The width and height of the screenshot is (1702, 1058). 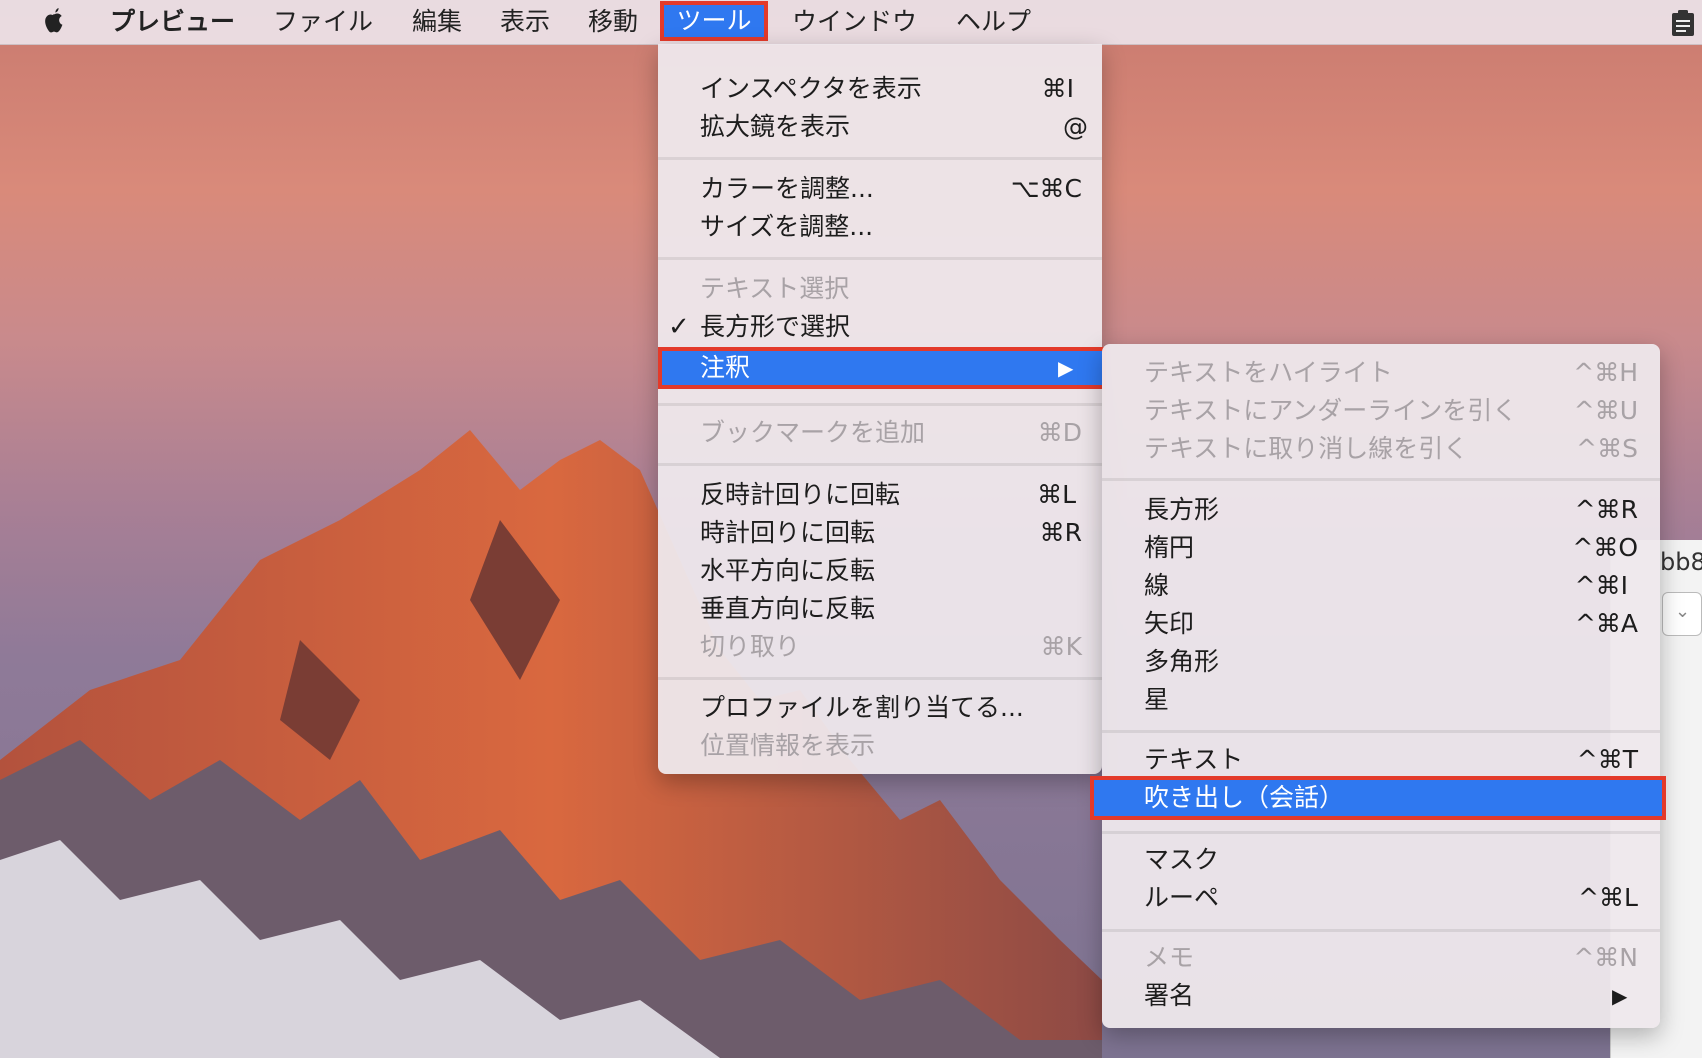 What do you see at coordinates (1370, 996) in the screenshot?
I see `menu-item-signature: 署名 ▶` at bounding box center [1370, 996].